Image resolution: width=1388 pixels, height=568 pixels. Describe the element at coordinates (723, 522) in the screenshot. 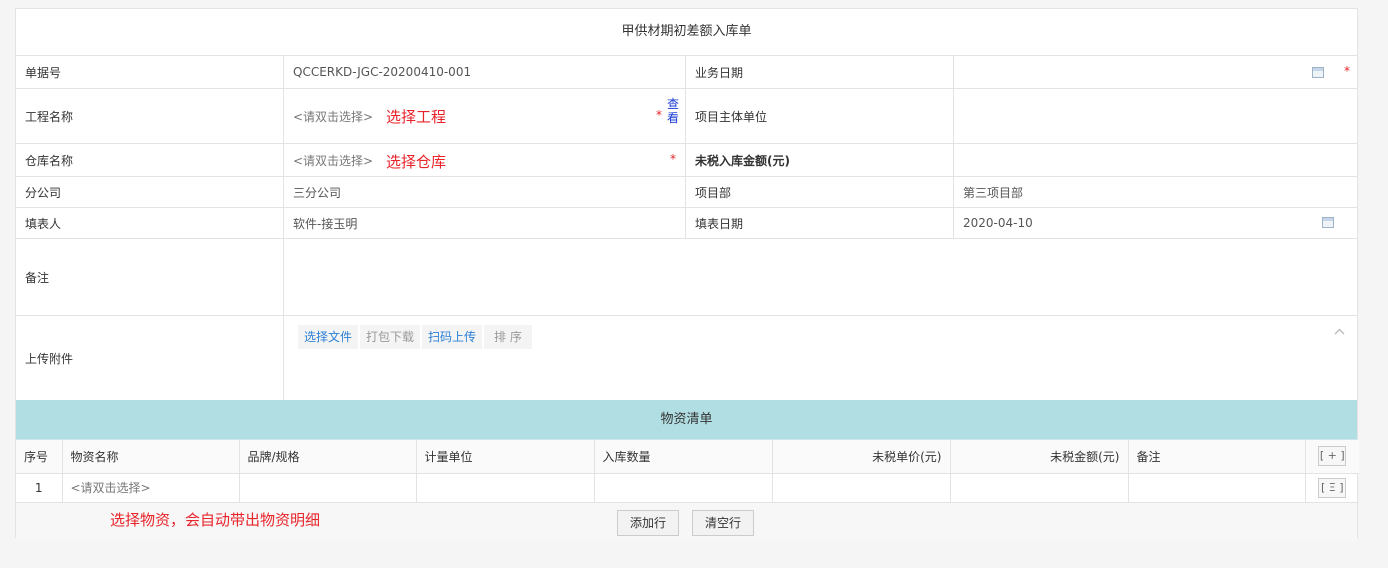

I see `clear-rows-button: 清空行` at that location.